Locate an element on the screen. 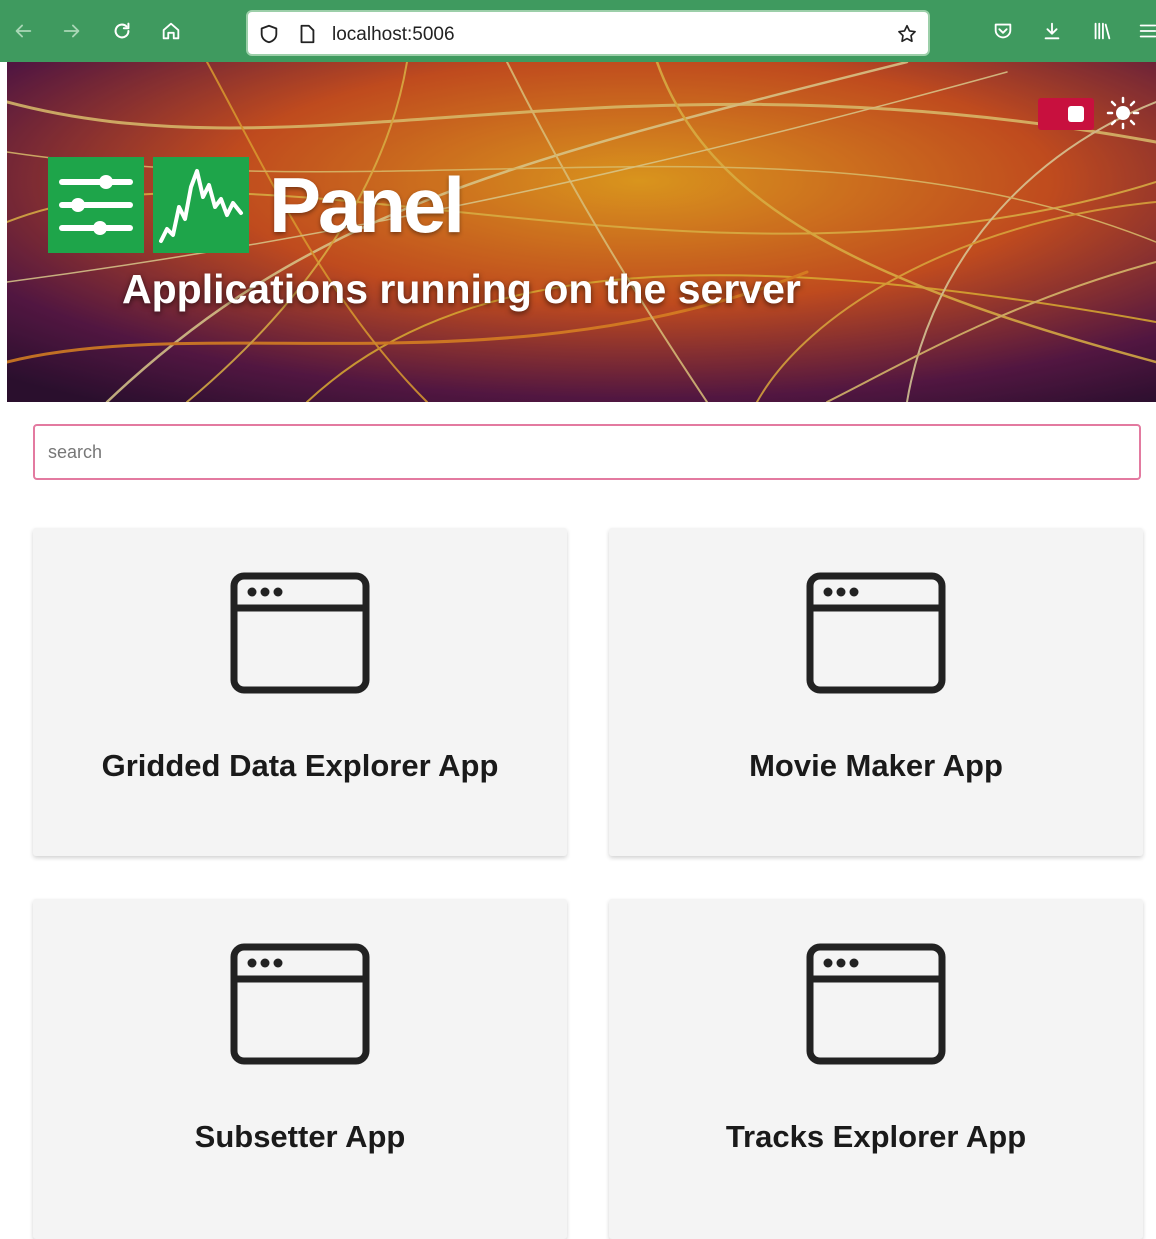 This screenshot has height=1239, width=1156. library-button is located at coordinates (1102, 31).